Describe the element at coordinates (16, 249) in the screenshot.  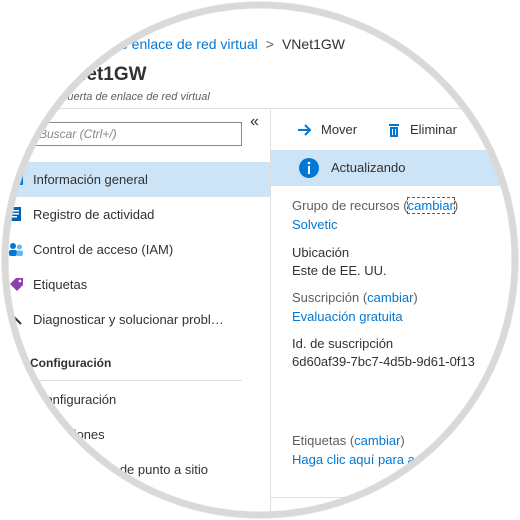
I see `iam-icon` at that location.